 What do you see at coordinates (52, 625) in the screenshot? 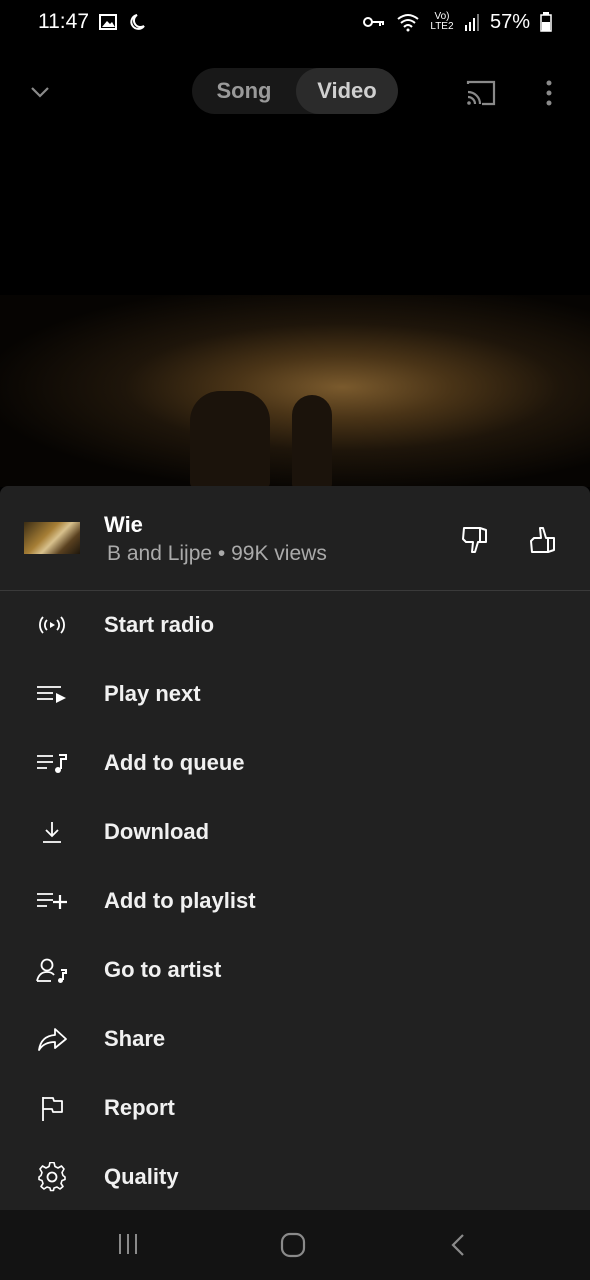
I see `radio-icon` at bounding box center [52, 625].